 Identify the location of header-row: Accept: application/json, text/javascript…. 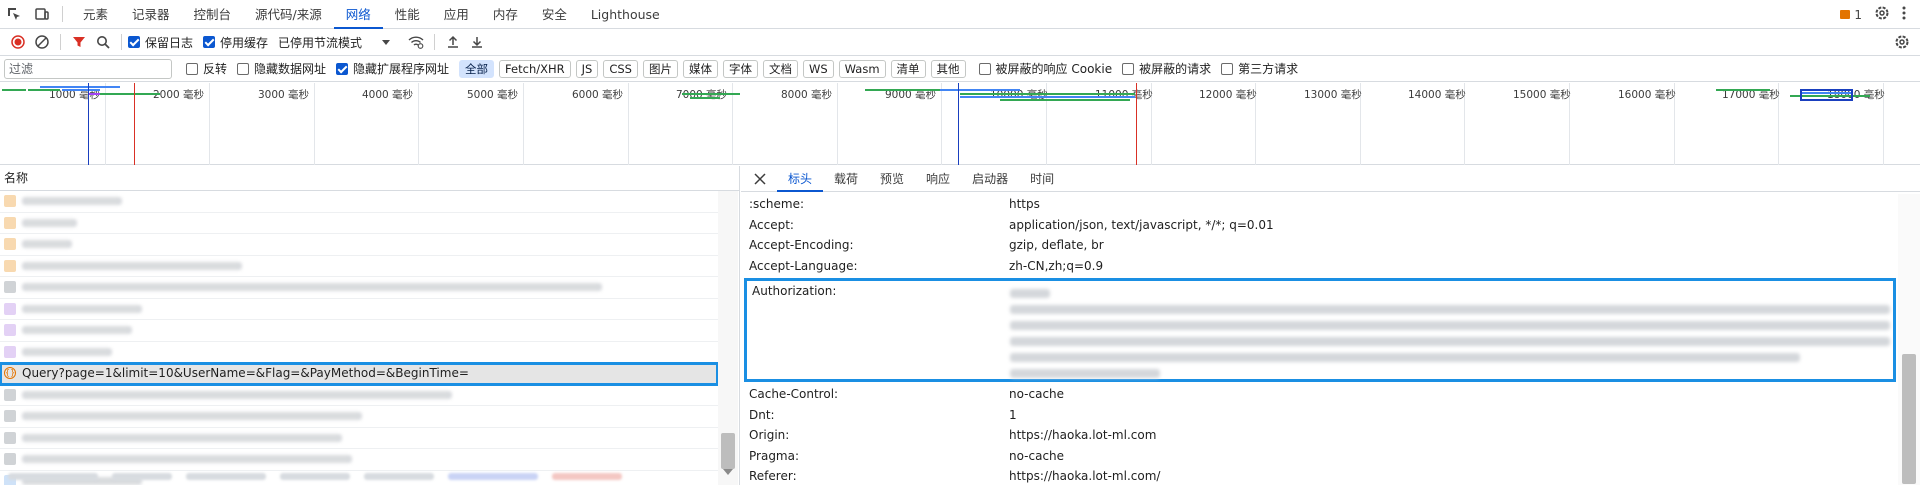
(1319, 225).